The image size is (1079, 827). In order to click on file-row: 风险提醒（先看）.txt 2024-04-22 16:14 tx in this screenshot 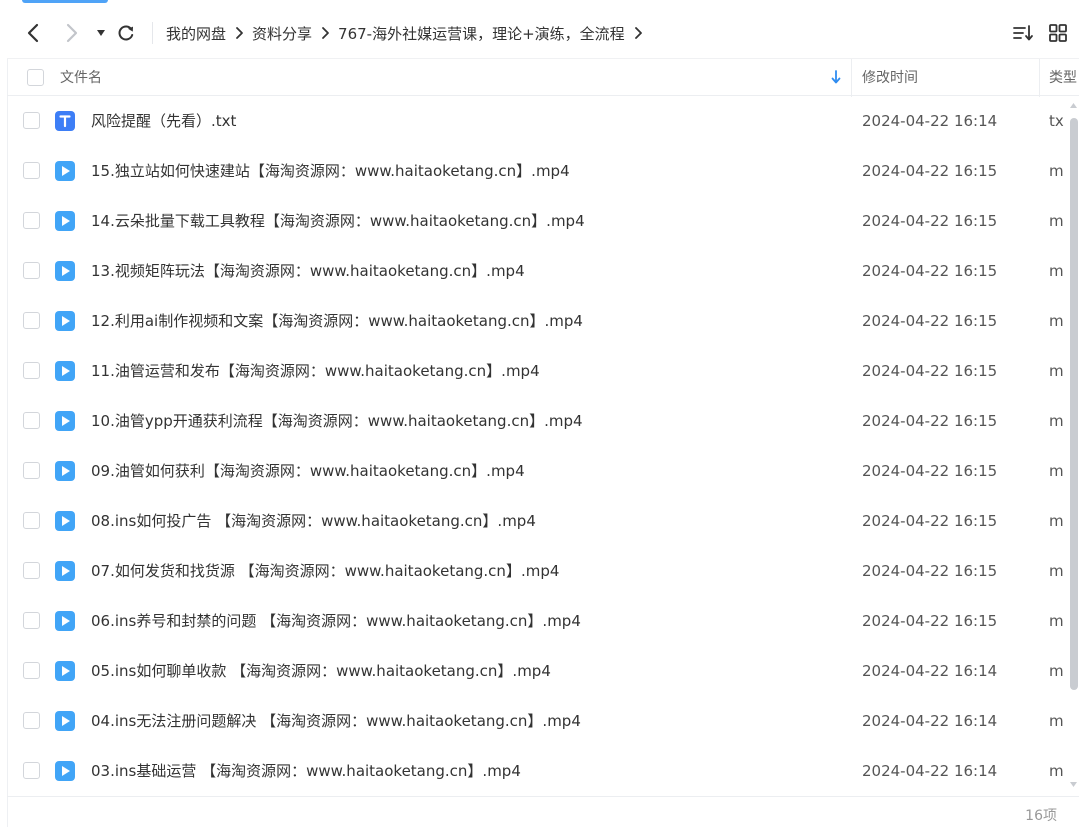, I will do `click(537, 121)`.